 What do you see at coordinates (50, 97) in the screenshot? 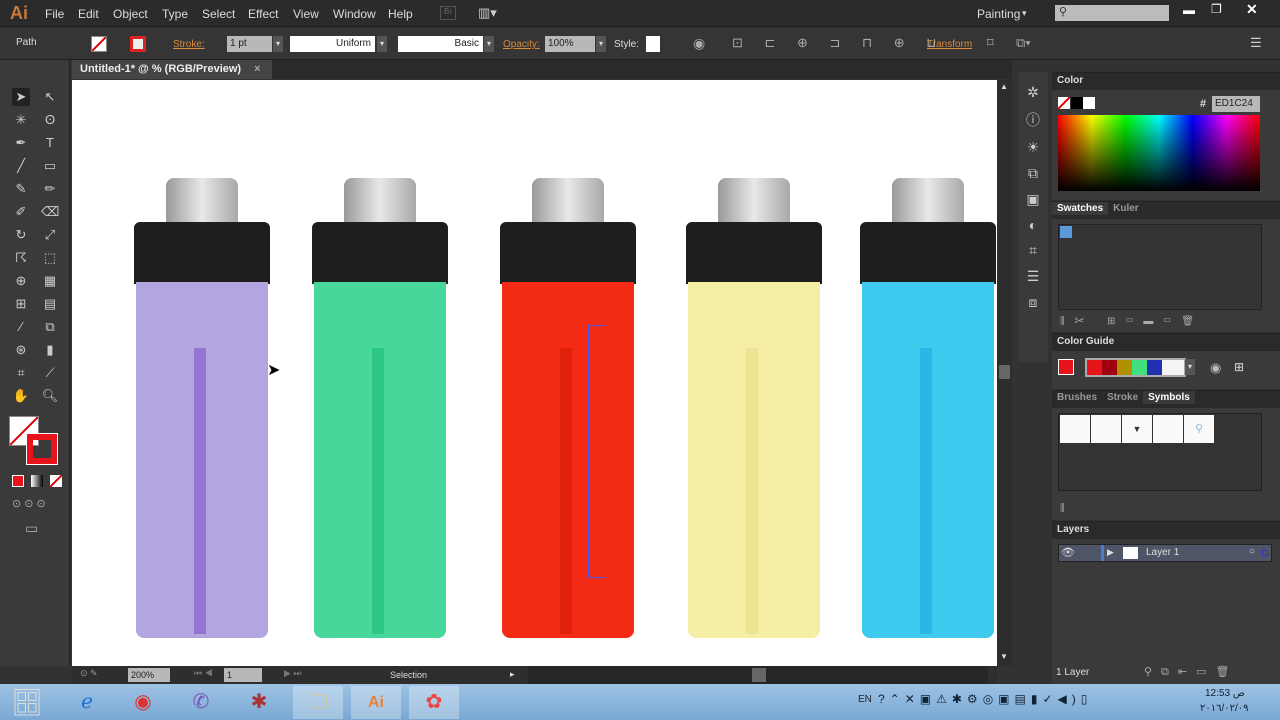
I see `direct-selection-tool-icon: ↖` at bounding box center [50, 97].